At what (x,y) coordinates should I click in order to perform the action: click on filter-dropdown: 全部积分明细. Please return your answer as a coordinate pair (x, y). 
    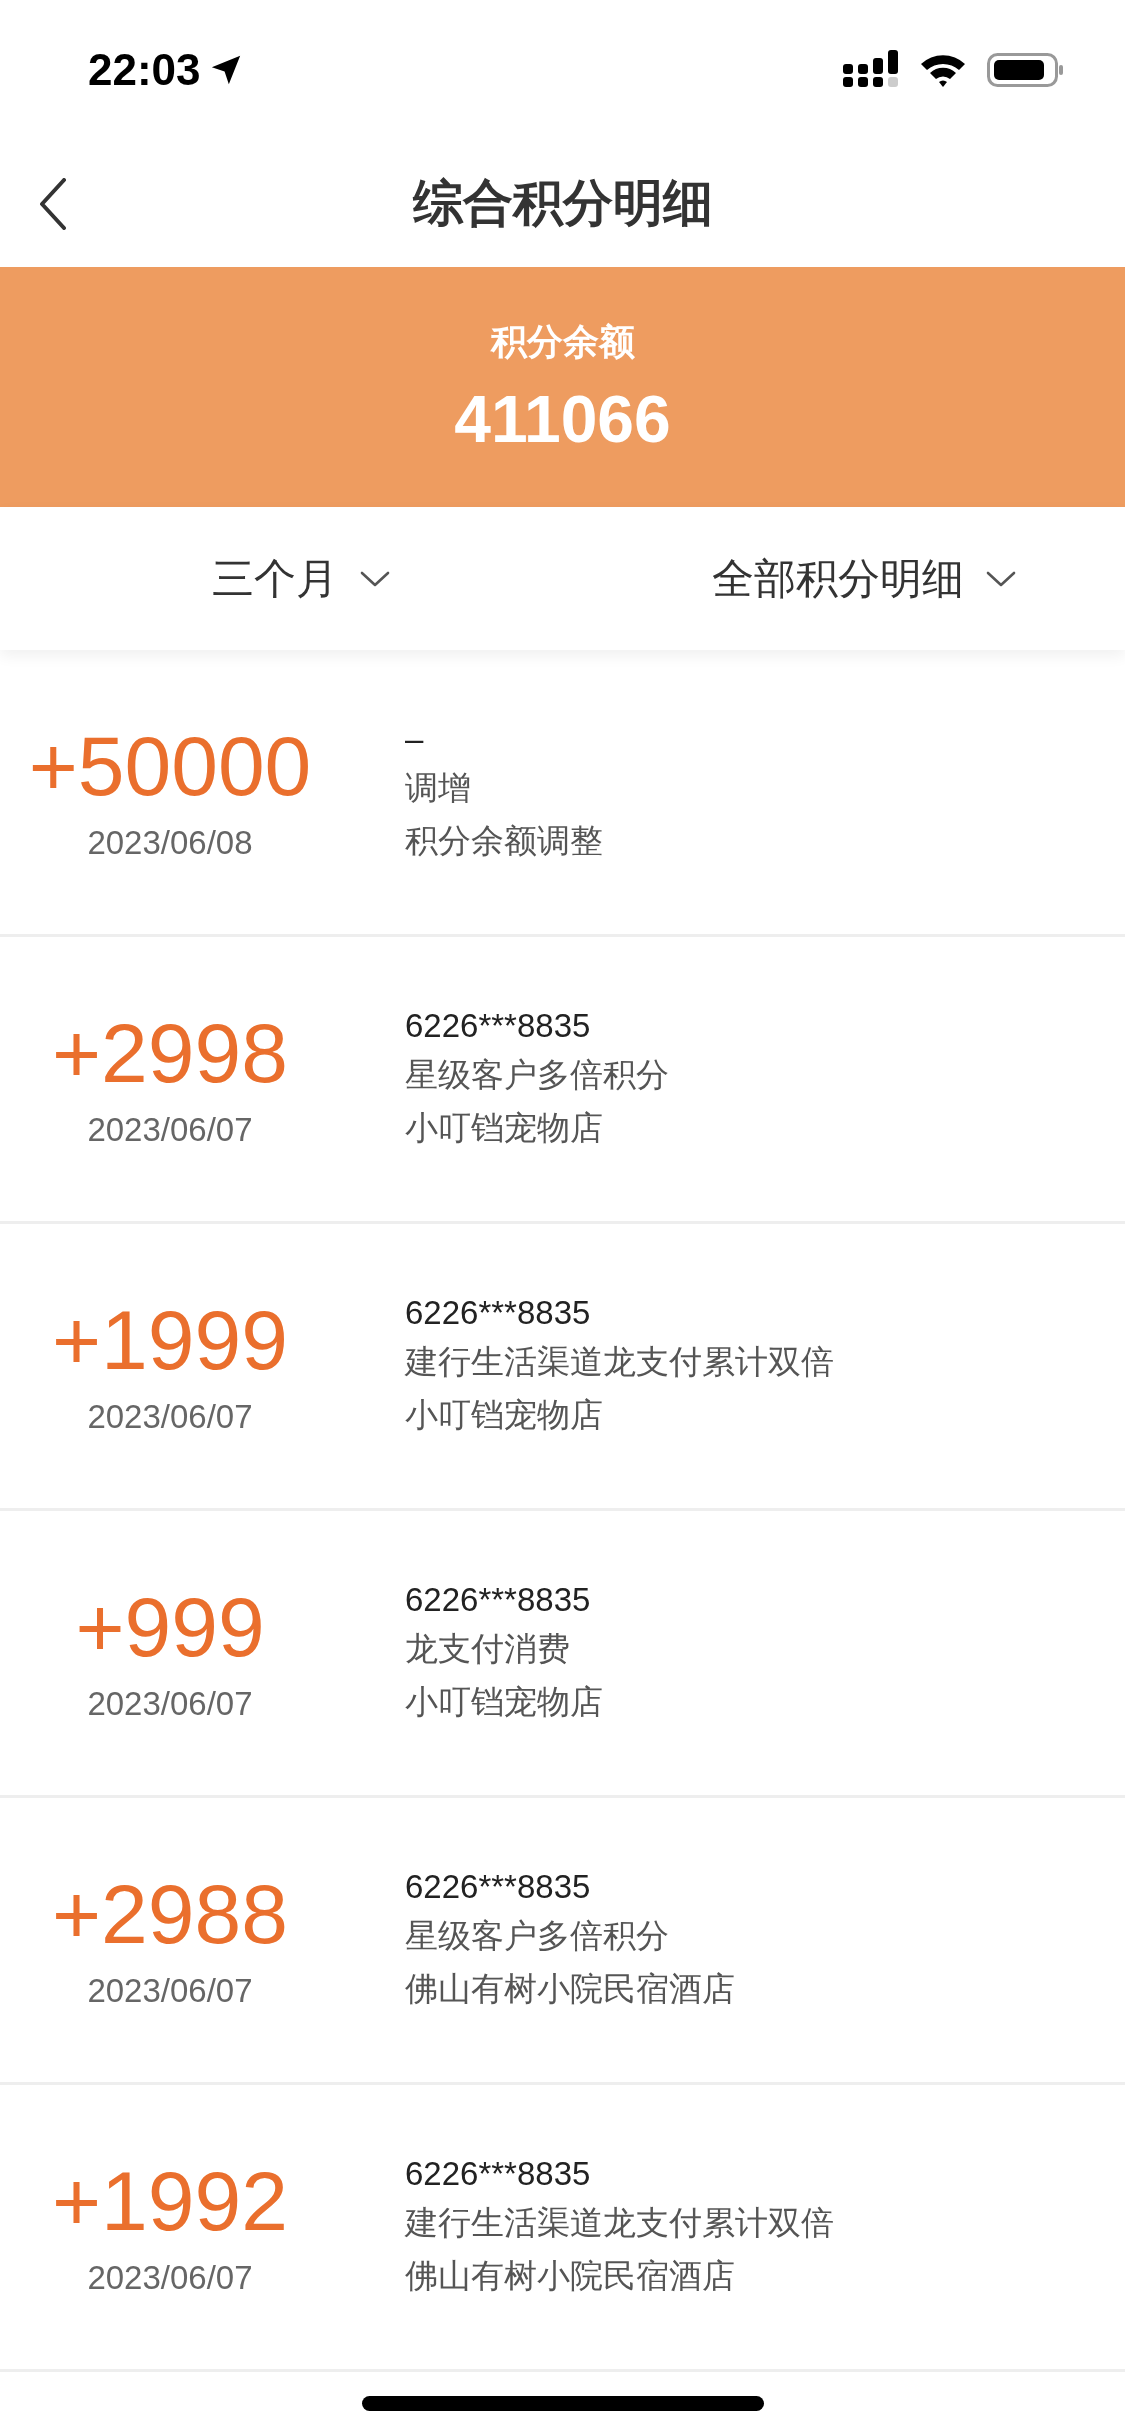
    Looking at the image, I should click on (843, 578).